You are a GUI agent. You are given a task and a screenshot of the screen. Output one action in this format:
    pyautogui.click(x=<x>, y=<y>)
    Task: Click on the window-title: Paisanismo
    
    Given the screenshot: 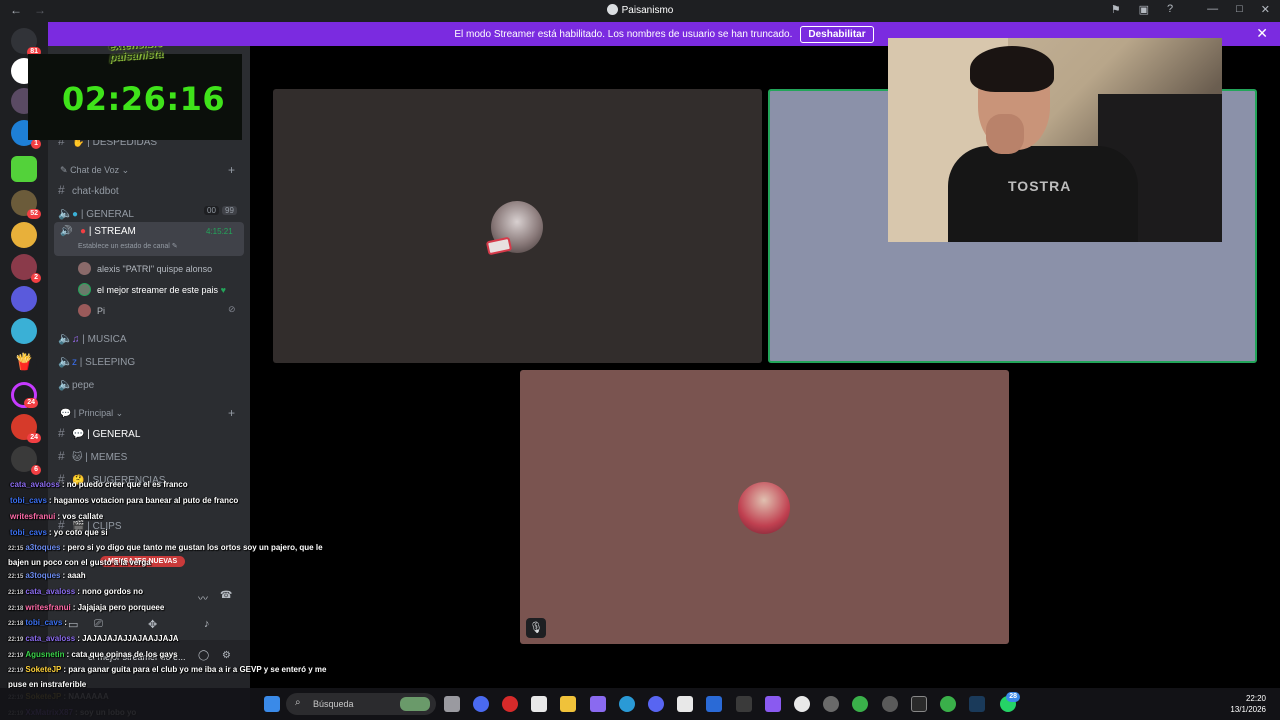 What is the action you would take?
    pyautogui.click(x=640, y=10)
    